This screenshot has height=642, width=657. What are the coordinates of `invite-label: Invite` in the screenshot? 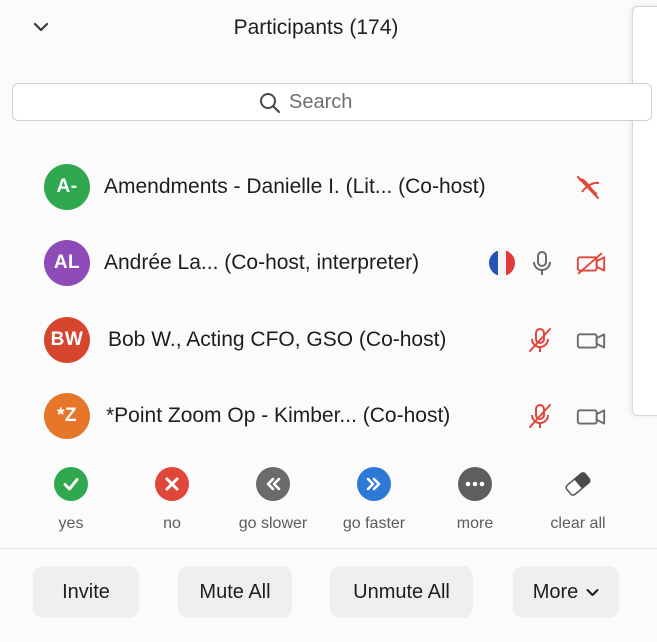 It's located at (86, 591).